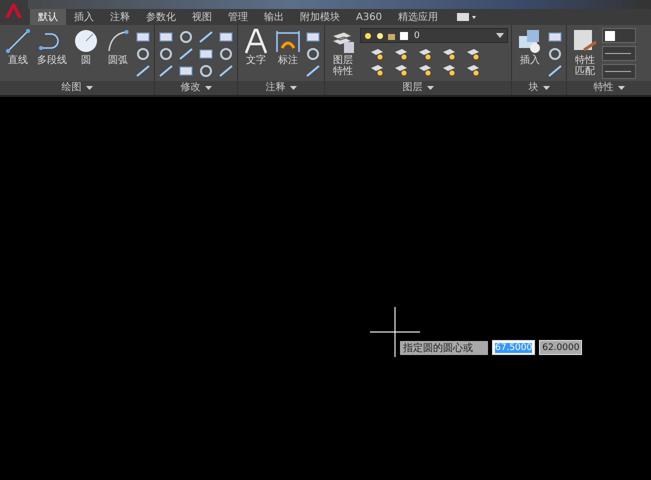  I want to click on panel-title-bar: 图层, so click(418, 88).